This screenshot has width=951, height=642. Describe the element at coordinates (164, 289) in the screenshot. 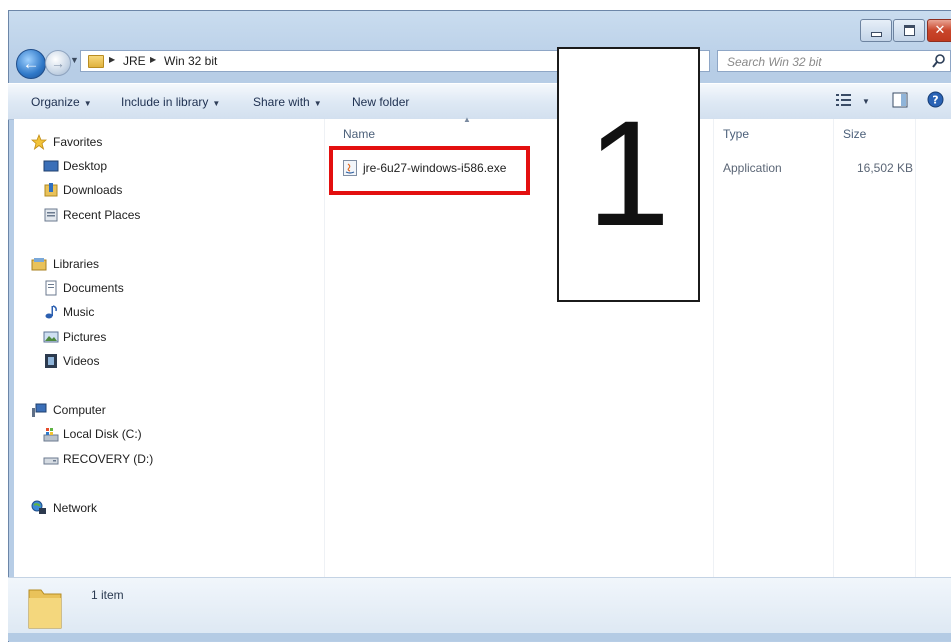

I see `nav-documents: Documents` at that location.